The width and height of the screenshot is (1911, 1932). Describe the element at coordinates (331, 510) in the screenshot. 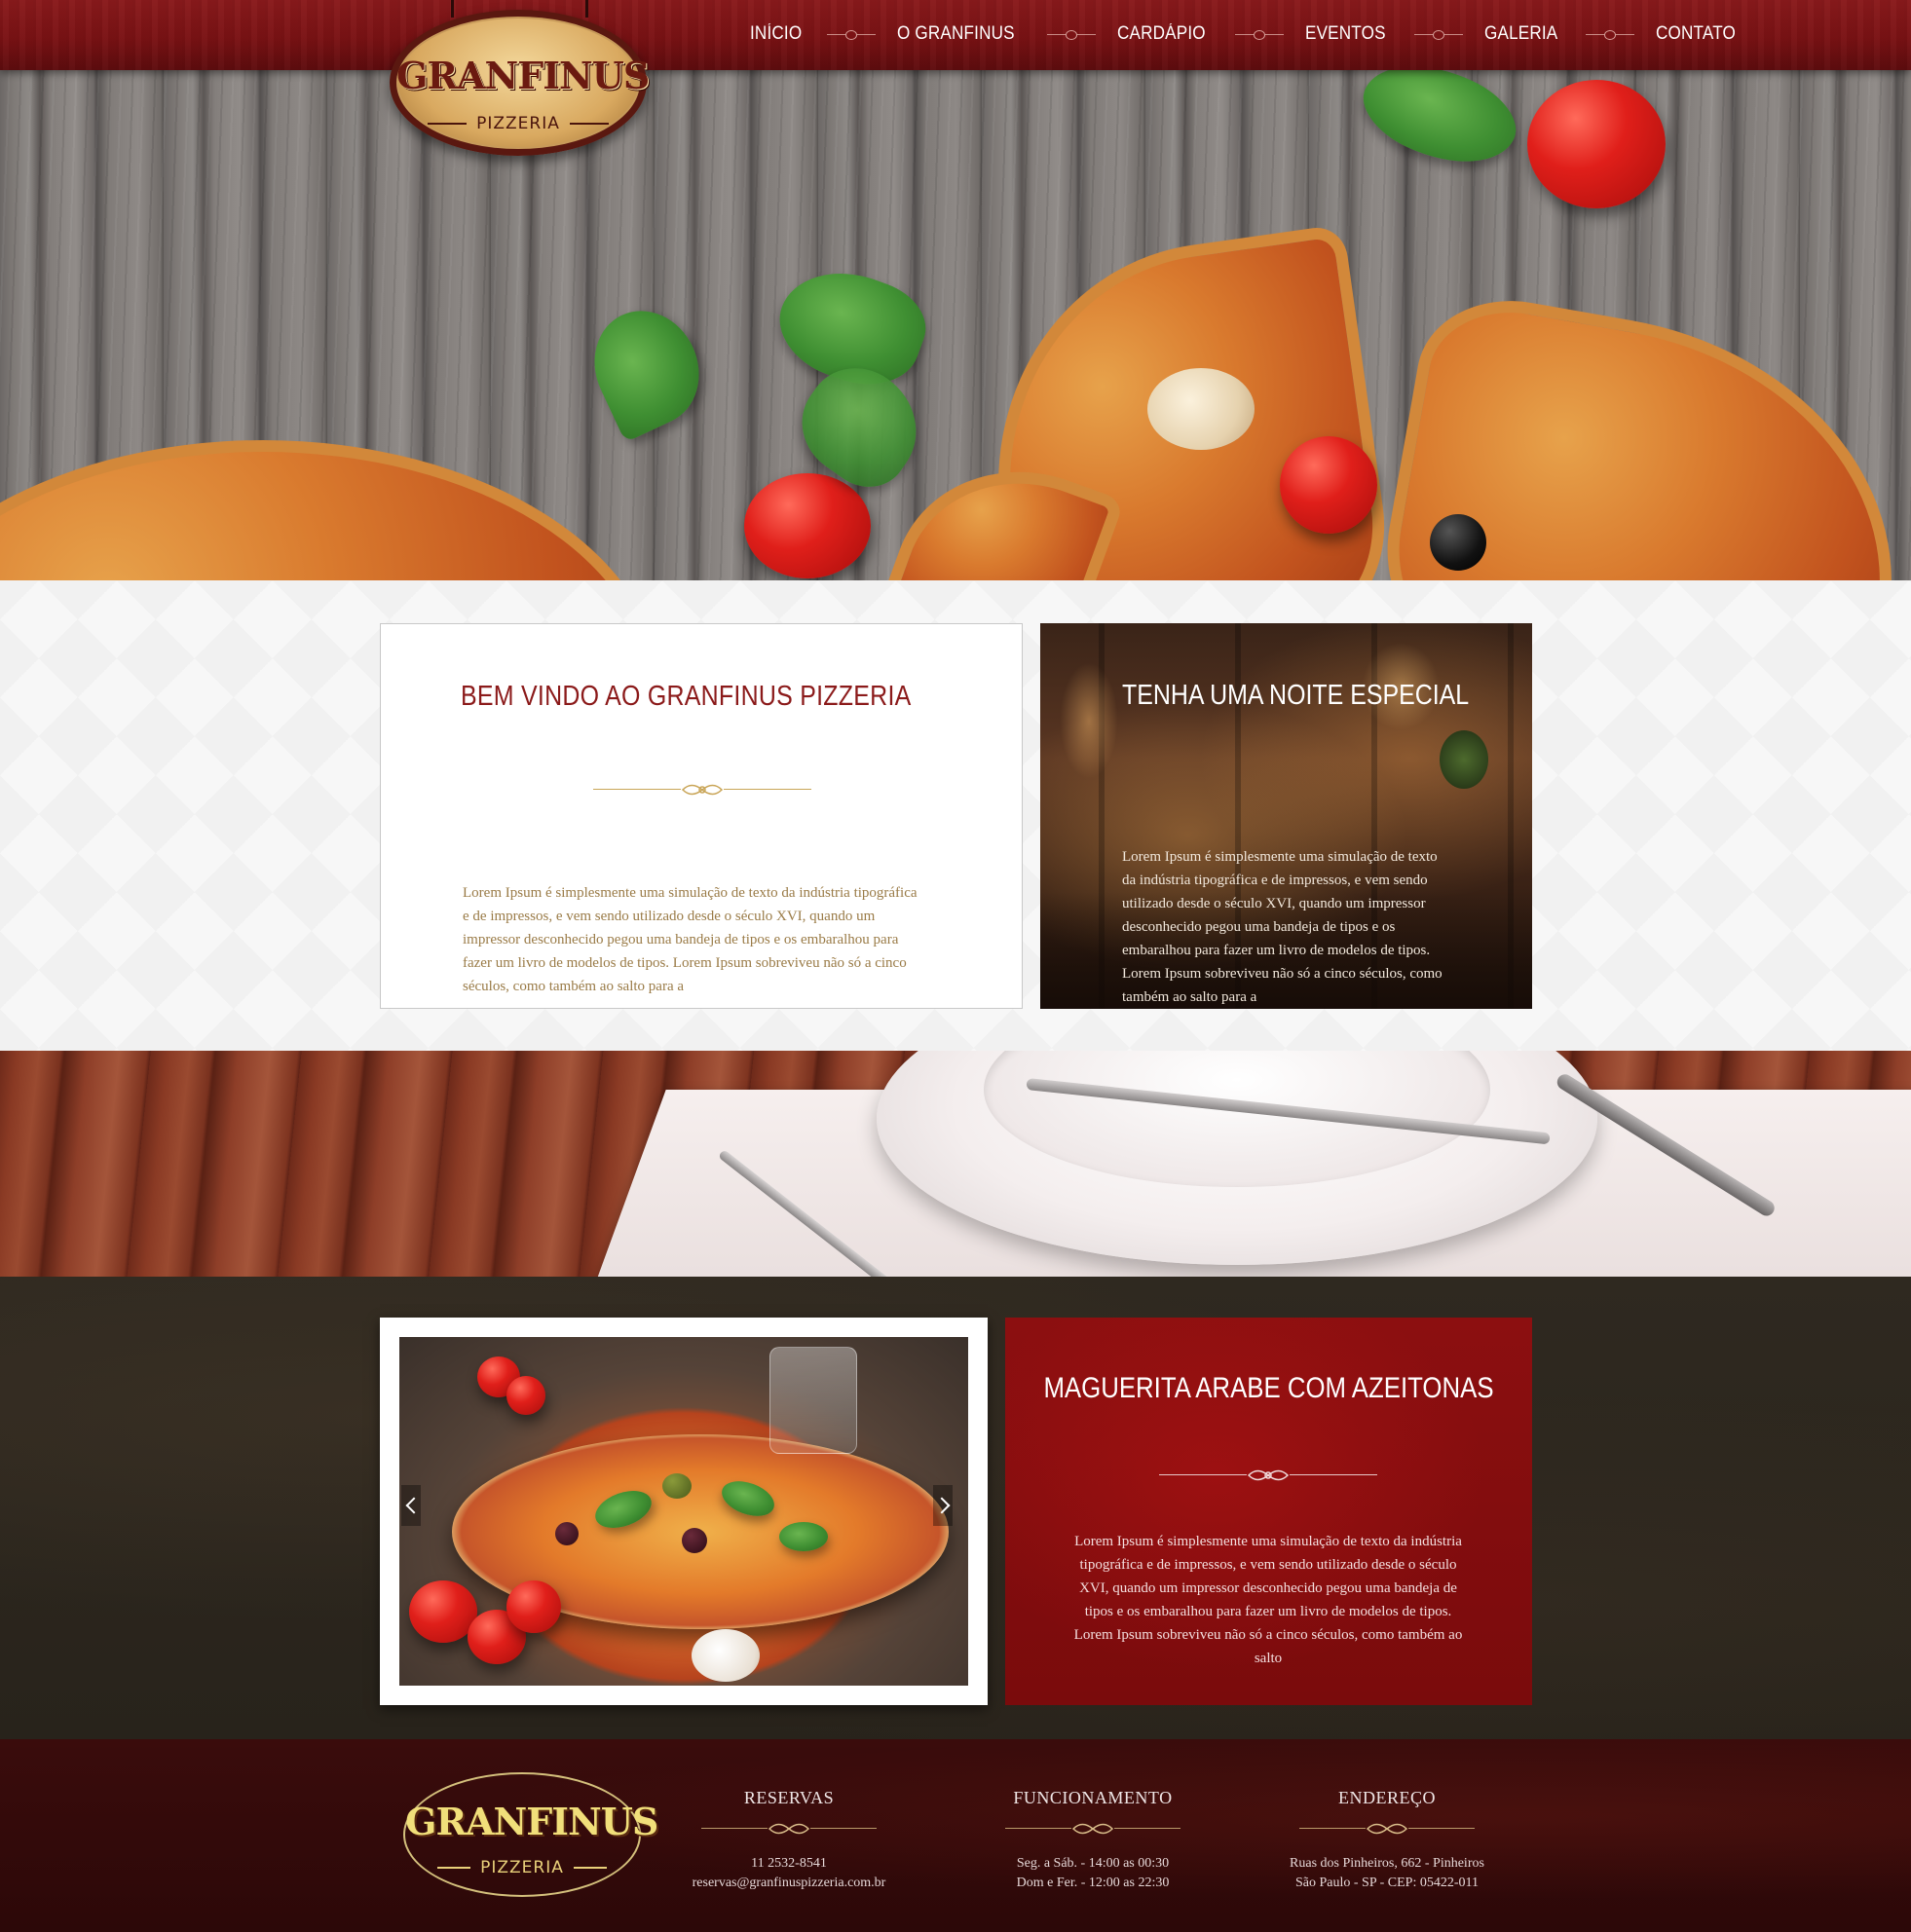

I see `pizza-image` at that location.